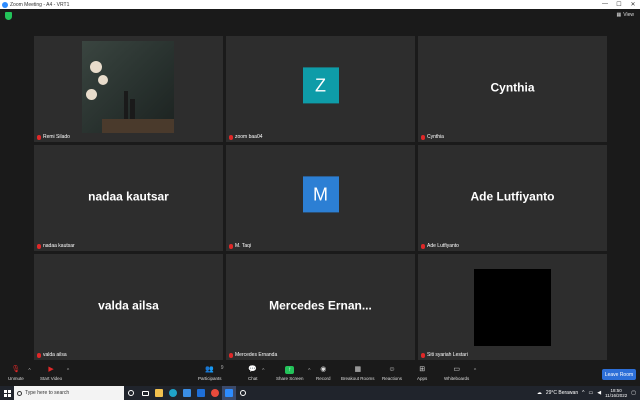 Image resolution: width=640 pixels, height=400 pixels. I want to click on edge-icon, so click(173, 393).